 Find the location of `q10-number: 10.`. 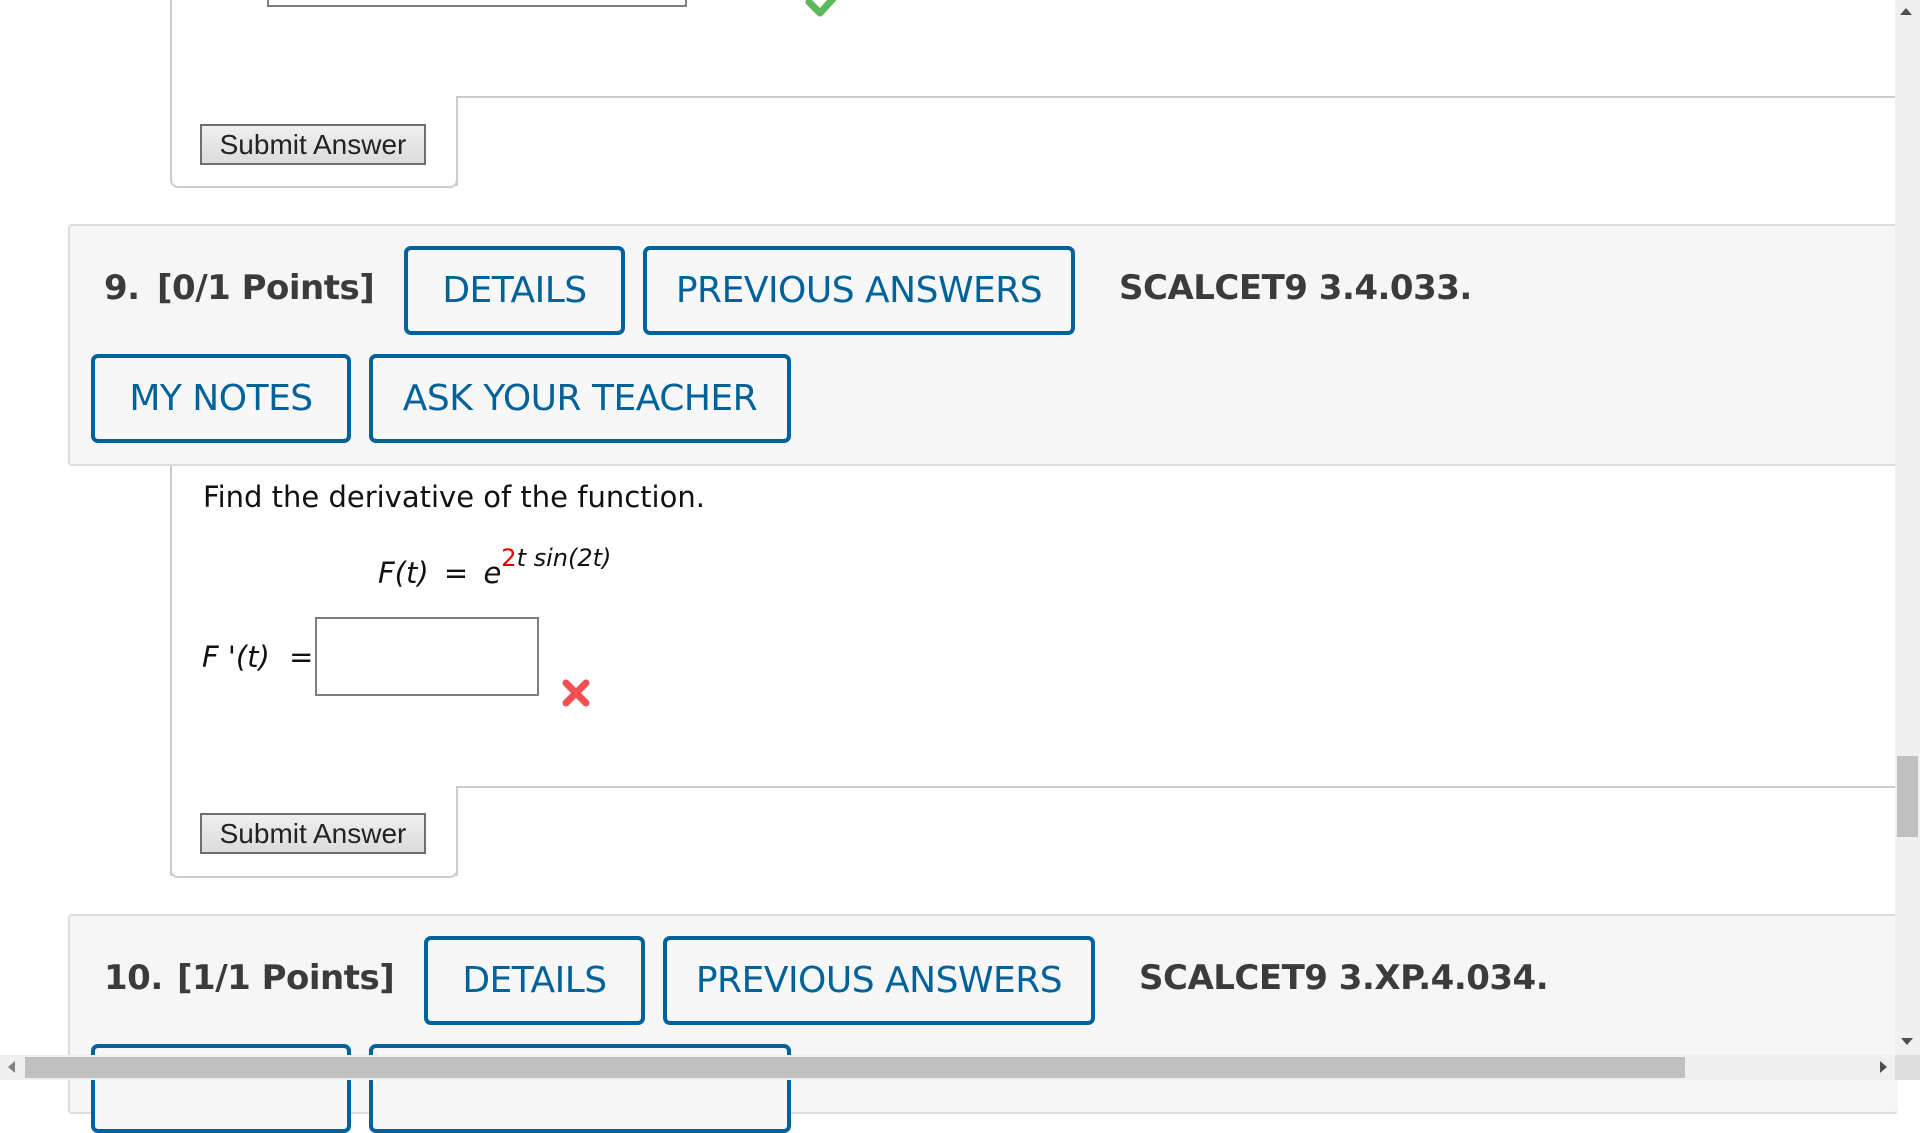

q10-number: 10. is located at coordinates (133, 978).